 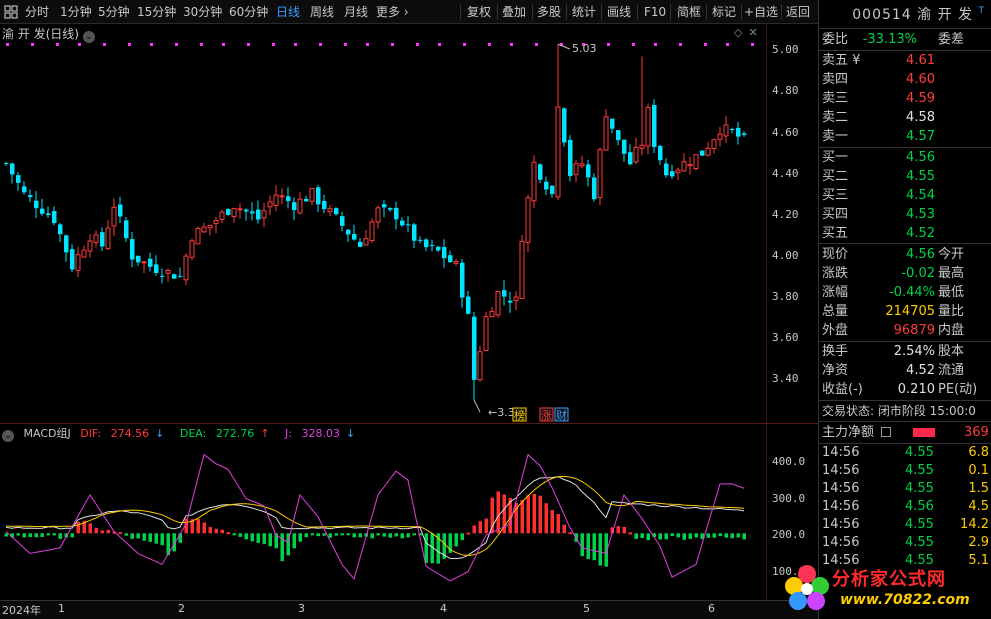 I want to click on ask-row: 卖二 4.58, so click(x=905, y=117).